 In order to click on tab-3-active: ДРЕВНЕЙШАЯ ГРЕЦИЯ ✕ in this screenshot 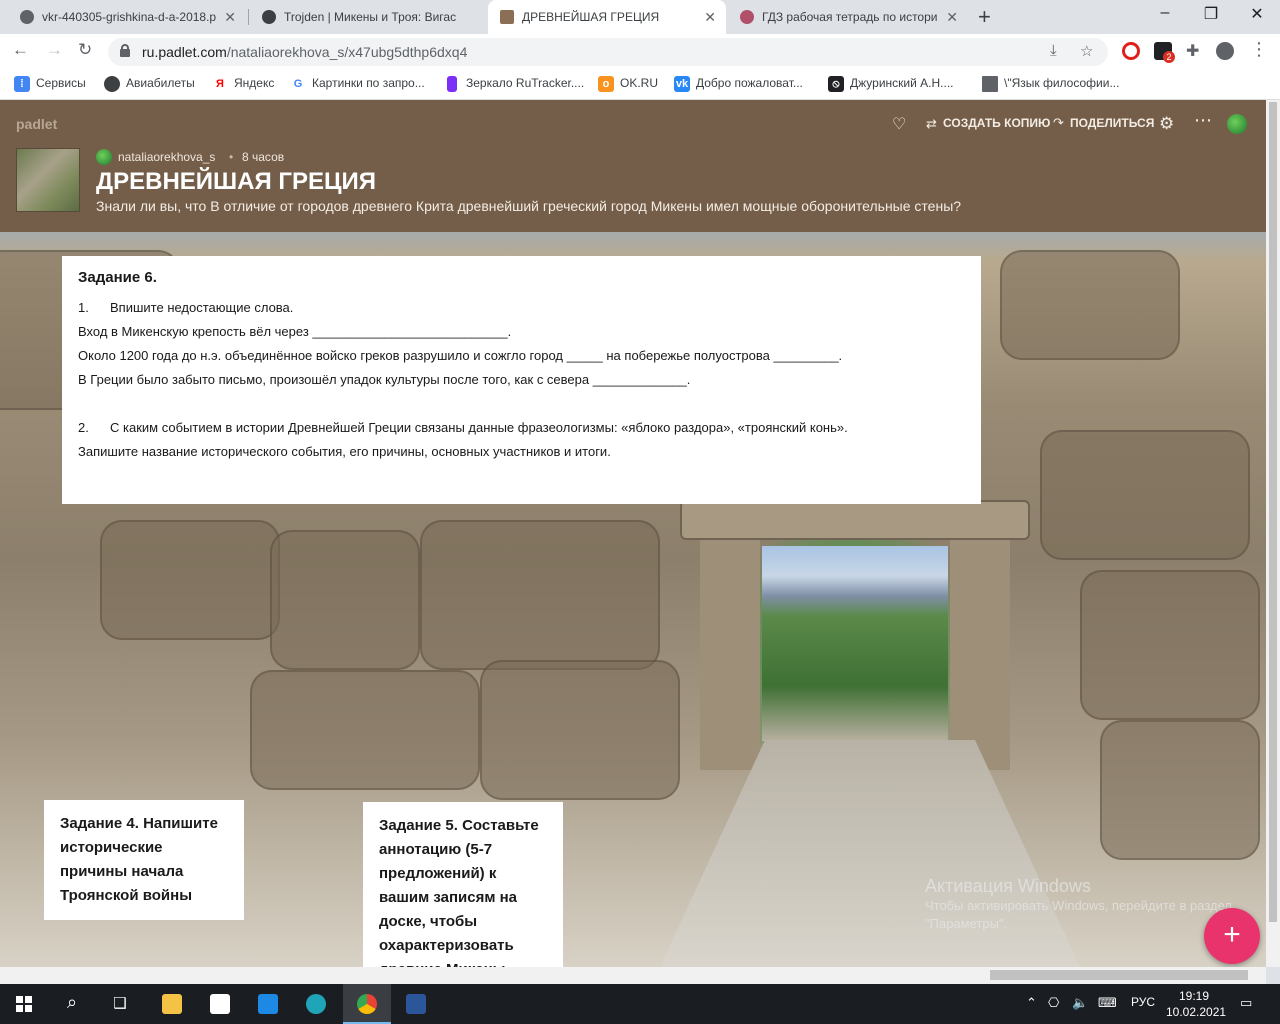, I will do `click(607, 17)`.